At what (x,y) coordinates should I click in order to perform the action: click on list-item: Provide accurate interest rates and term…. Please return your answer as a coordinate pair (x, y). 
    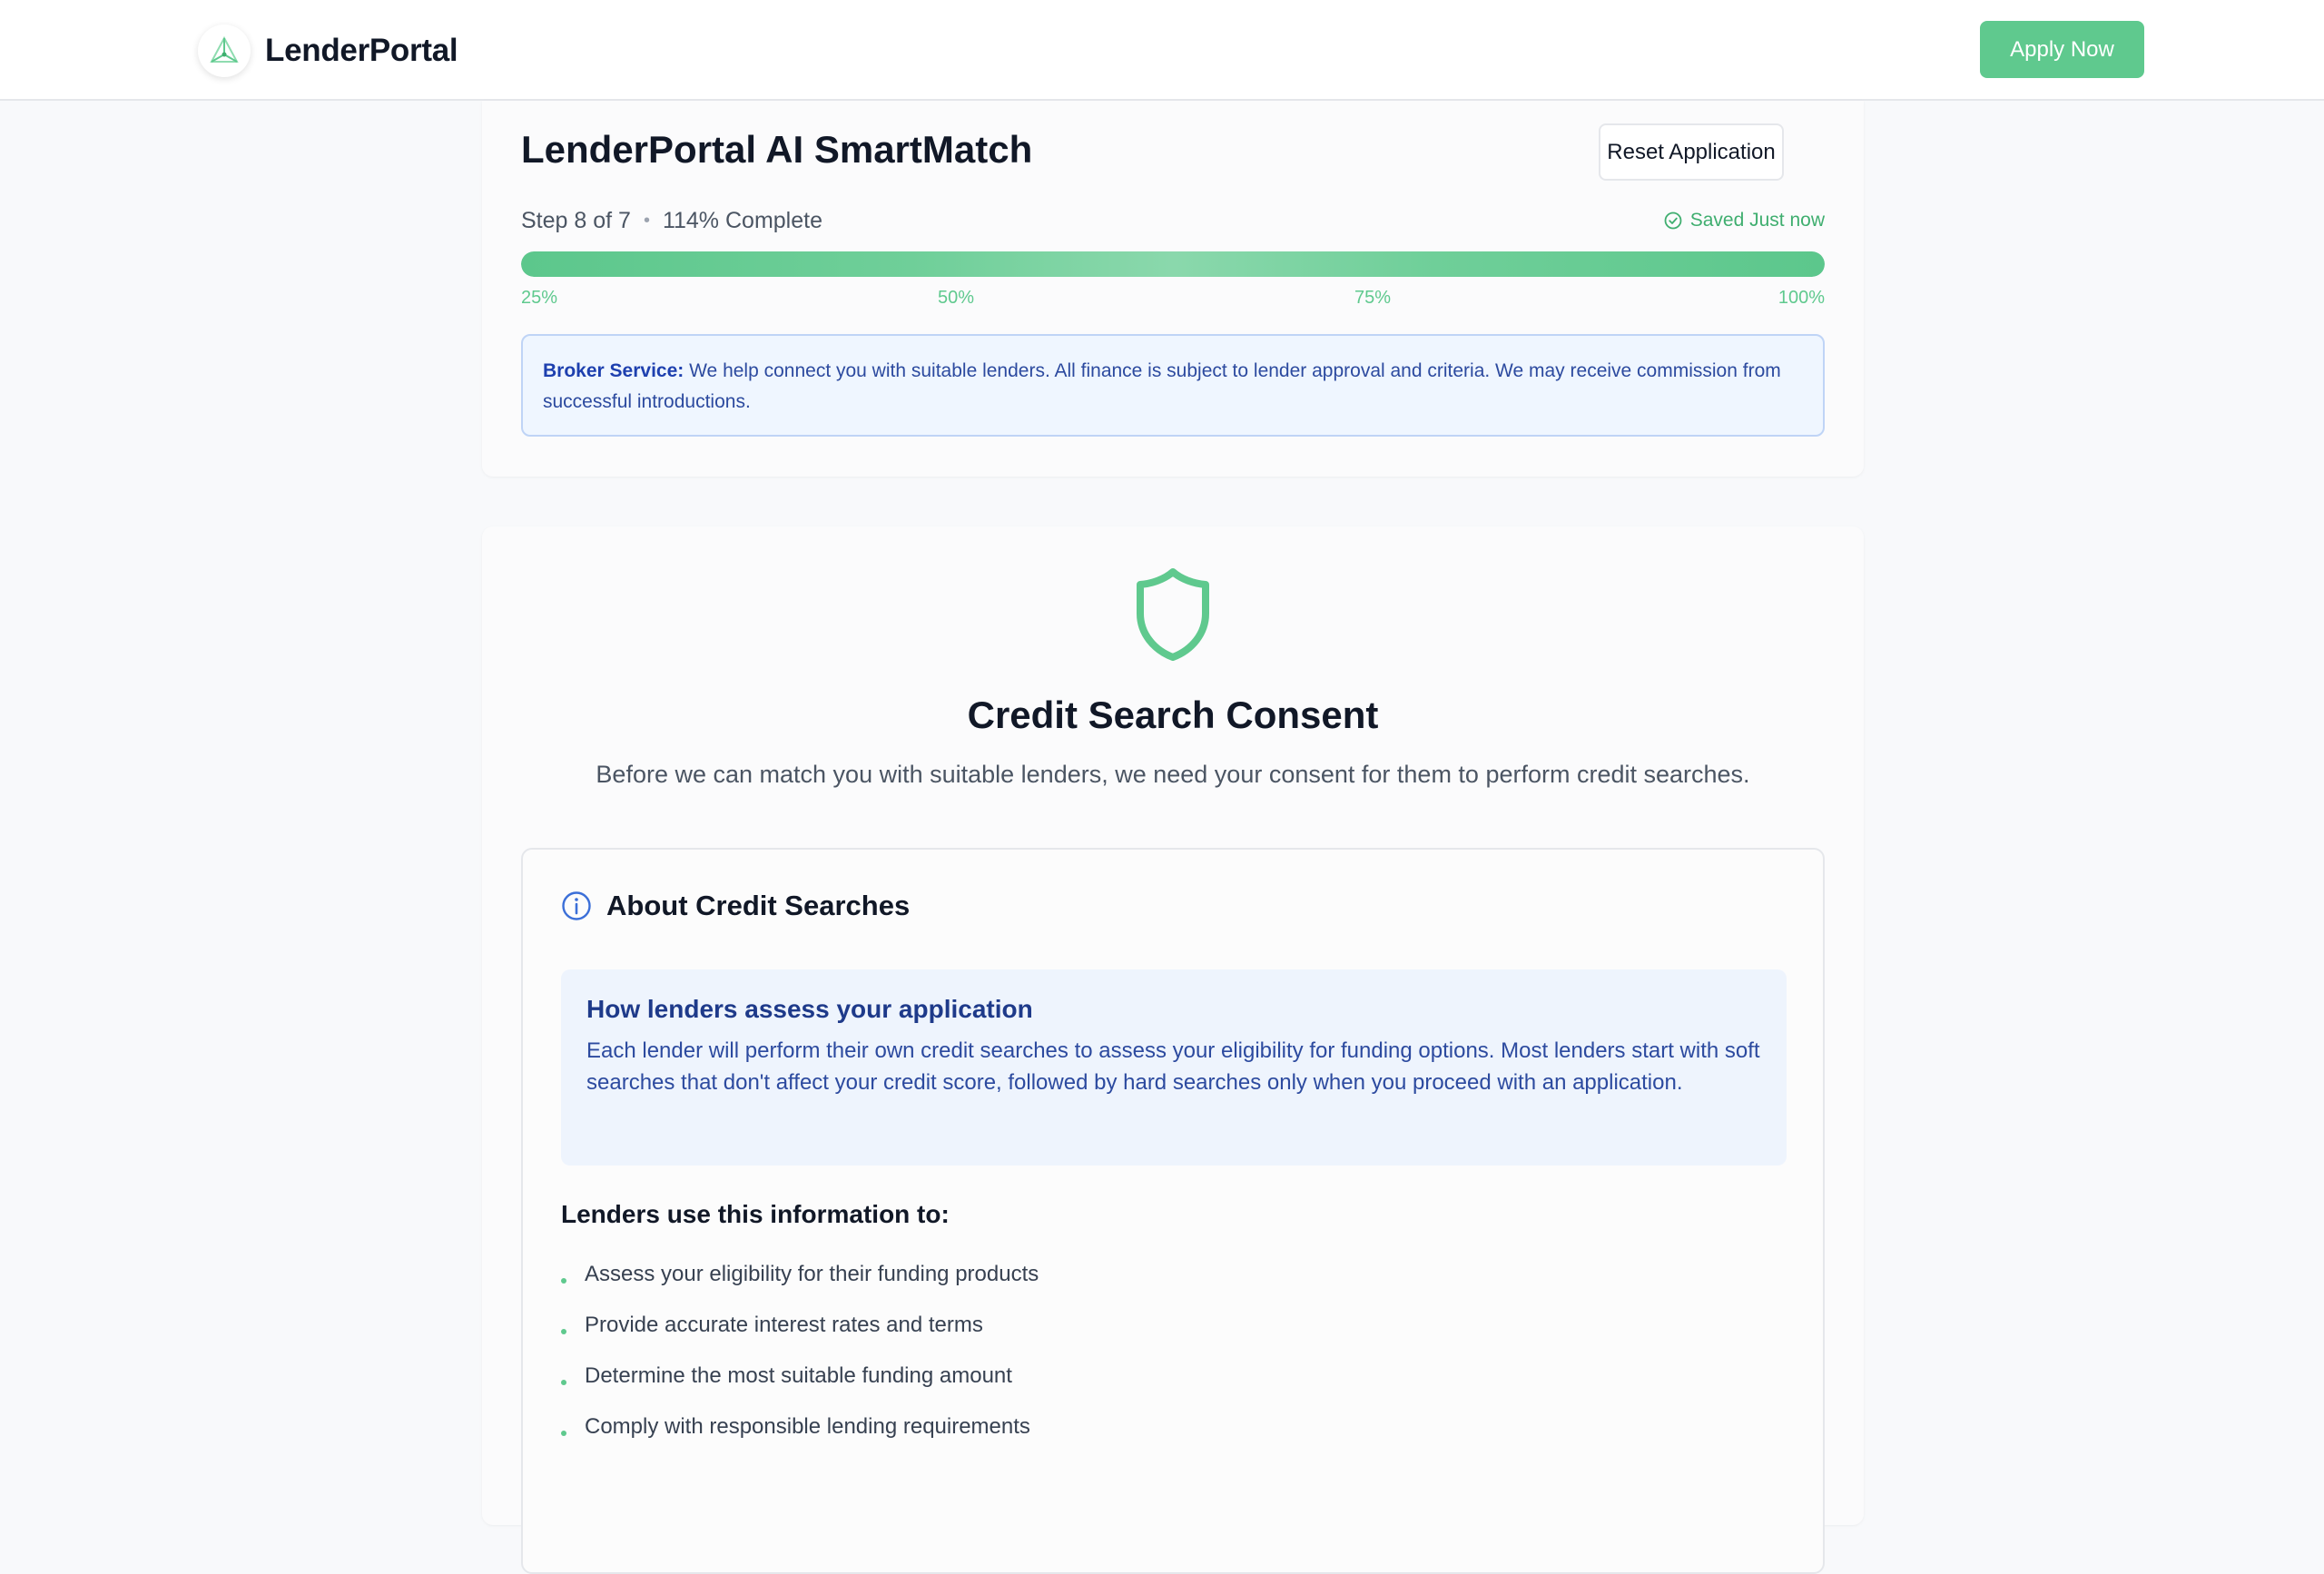
    Looking at the image, I should click on (800, 1325).